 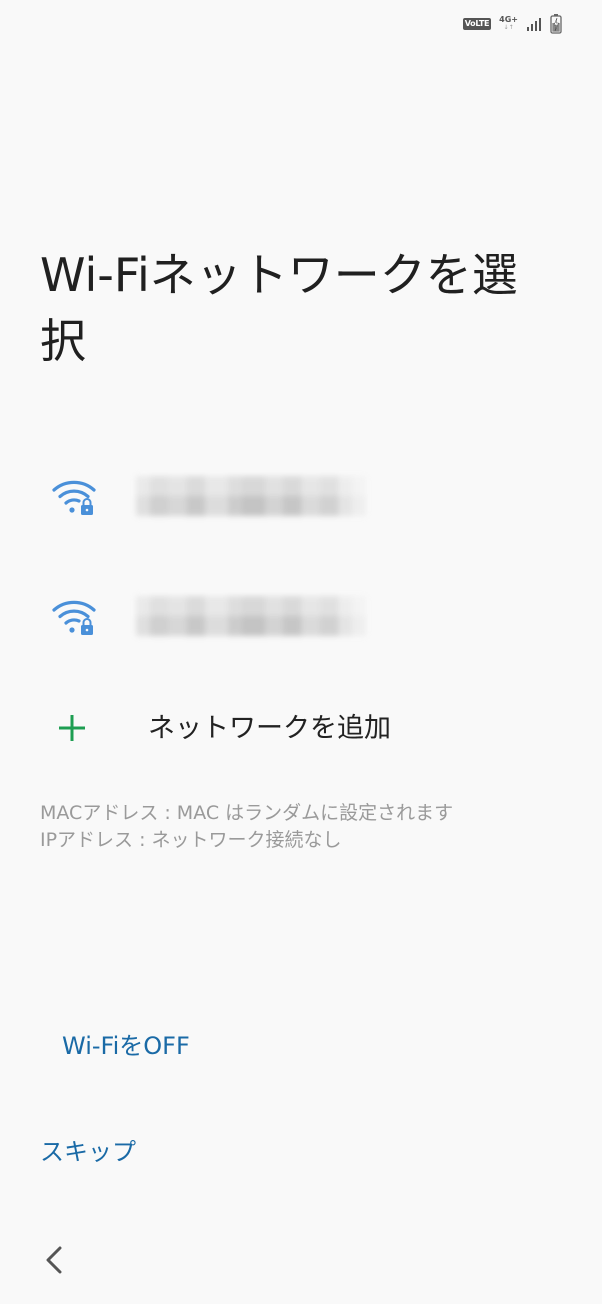 What do you see at coordinates (54, 1260) in the screenshot?
I see `back-chevron-icon` at bounding box center [54, 1260].